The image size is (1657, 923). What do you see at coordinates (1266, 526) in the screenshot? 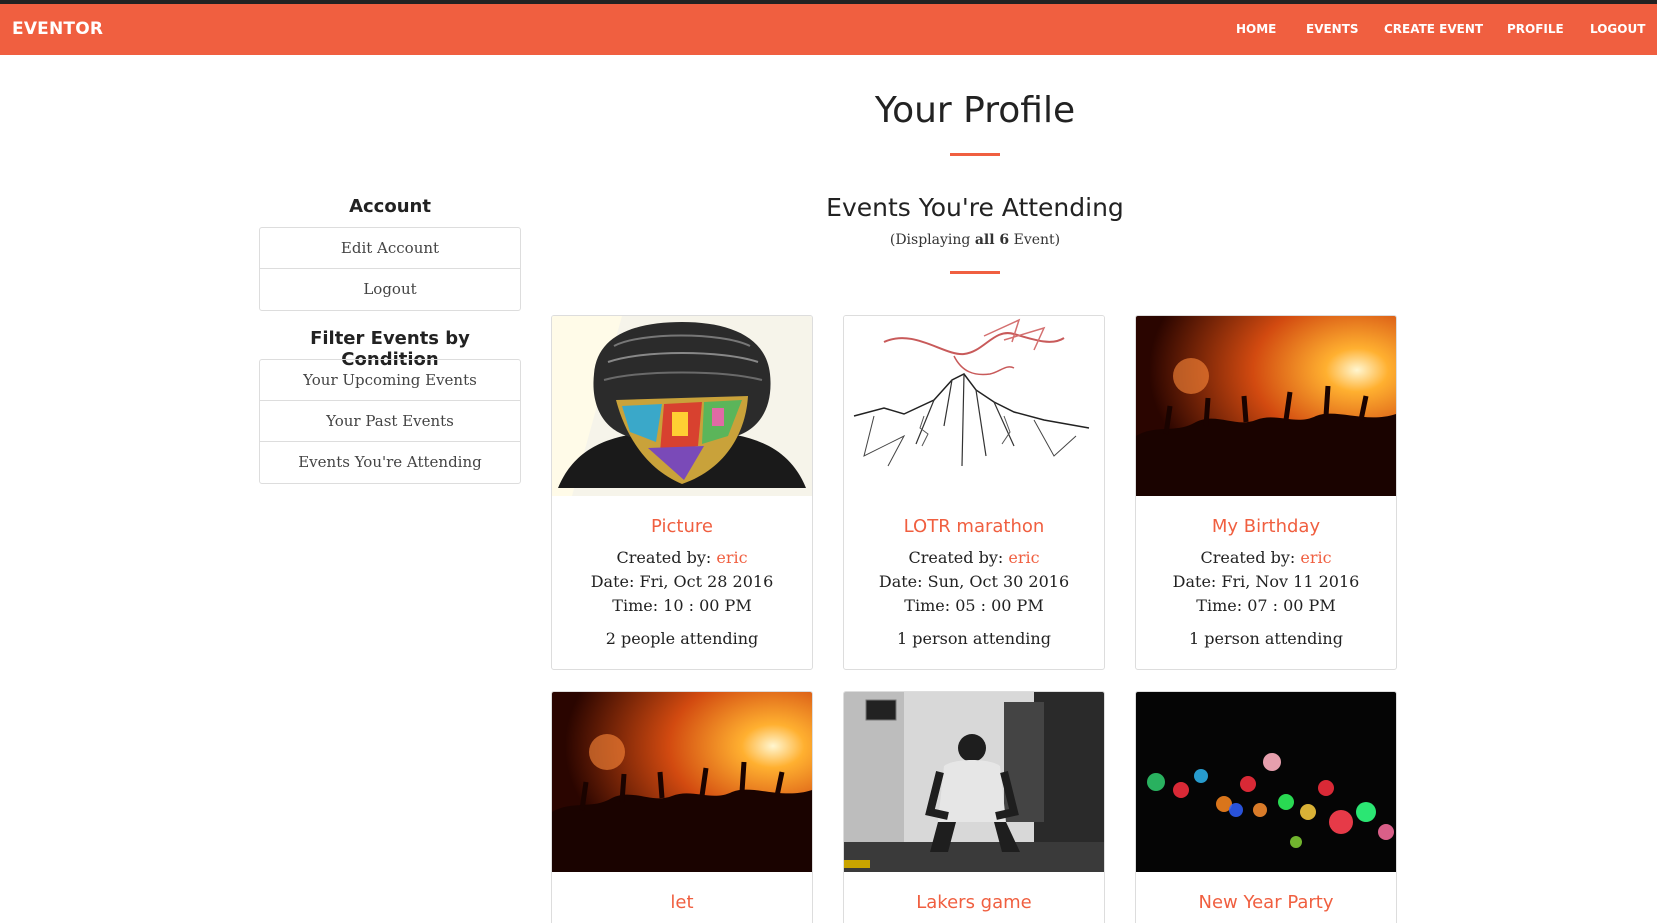
I see `event-title: My Birthday` at bounding box center [1266, 526].